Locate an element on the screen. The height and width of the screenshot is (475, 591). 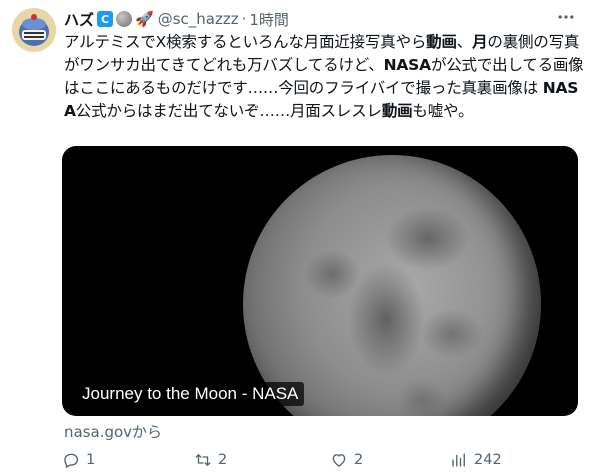
retweet-count: 2 is located at coordinates (223, 460).